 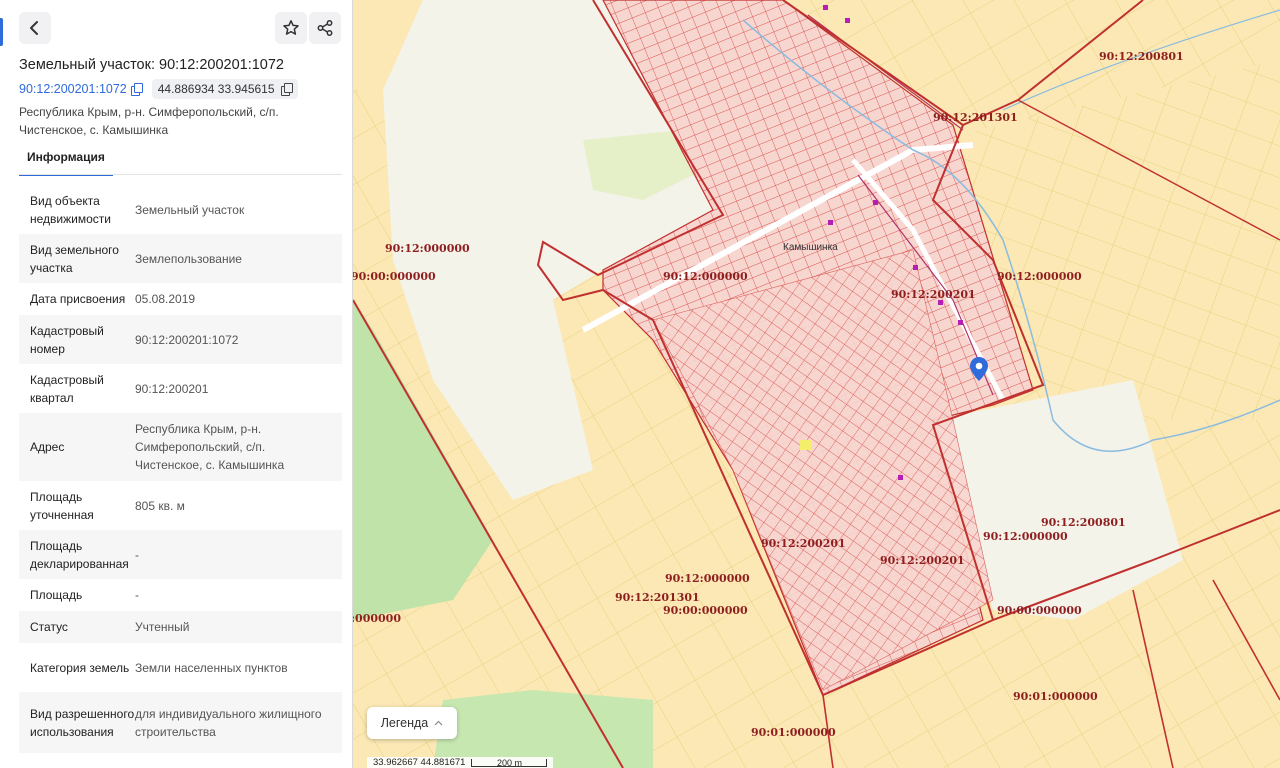 I want to click on panel-topbar, so click(x=176, y=27).